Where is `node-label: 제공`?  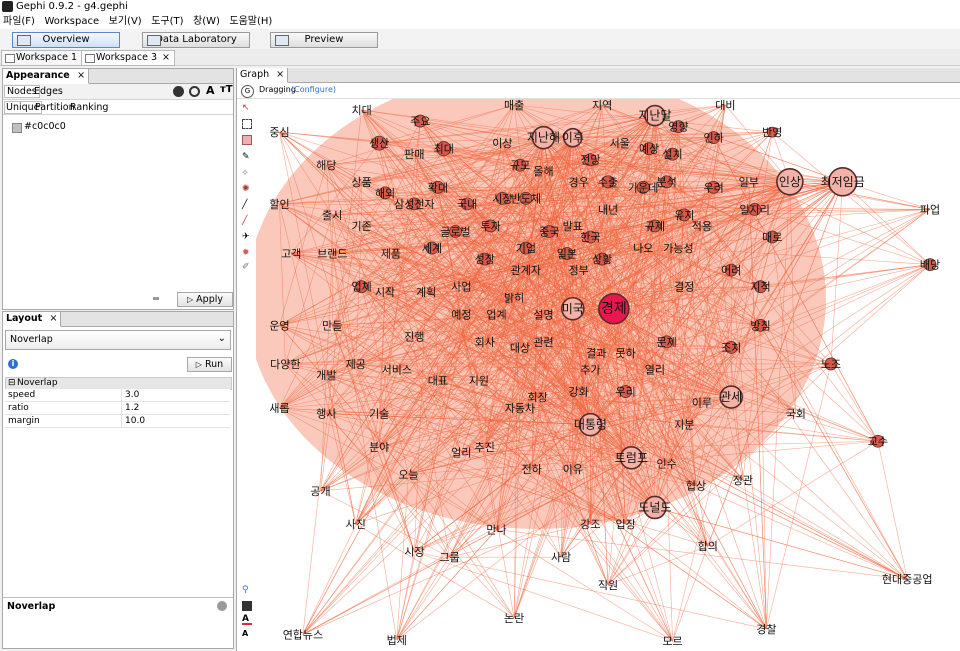
node-label: 제공 is located at coordinates (356, 364).